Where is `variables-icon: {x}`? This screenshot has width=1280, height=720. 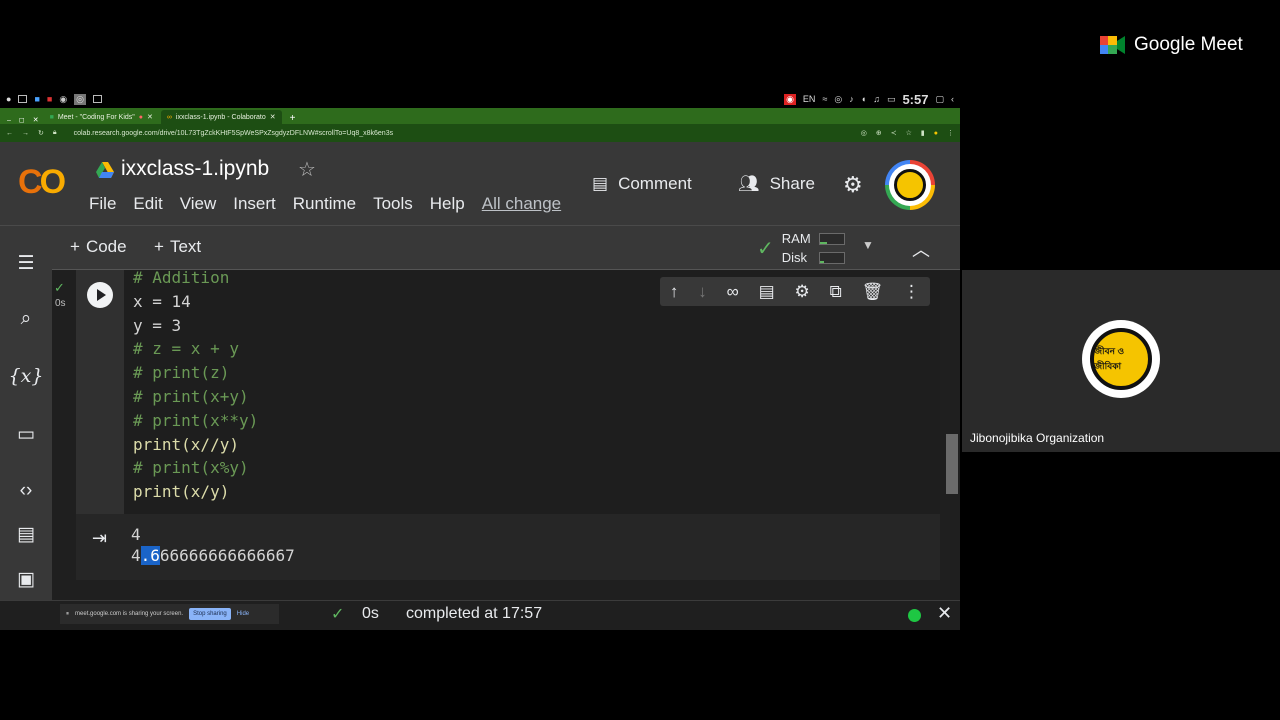
variables-icon: {x} is located at coordinates (26, 376).